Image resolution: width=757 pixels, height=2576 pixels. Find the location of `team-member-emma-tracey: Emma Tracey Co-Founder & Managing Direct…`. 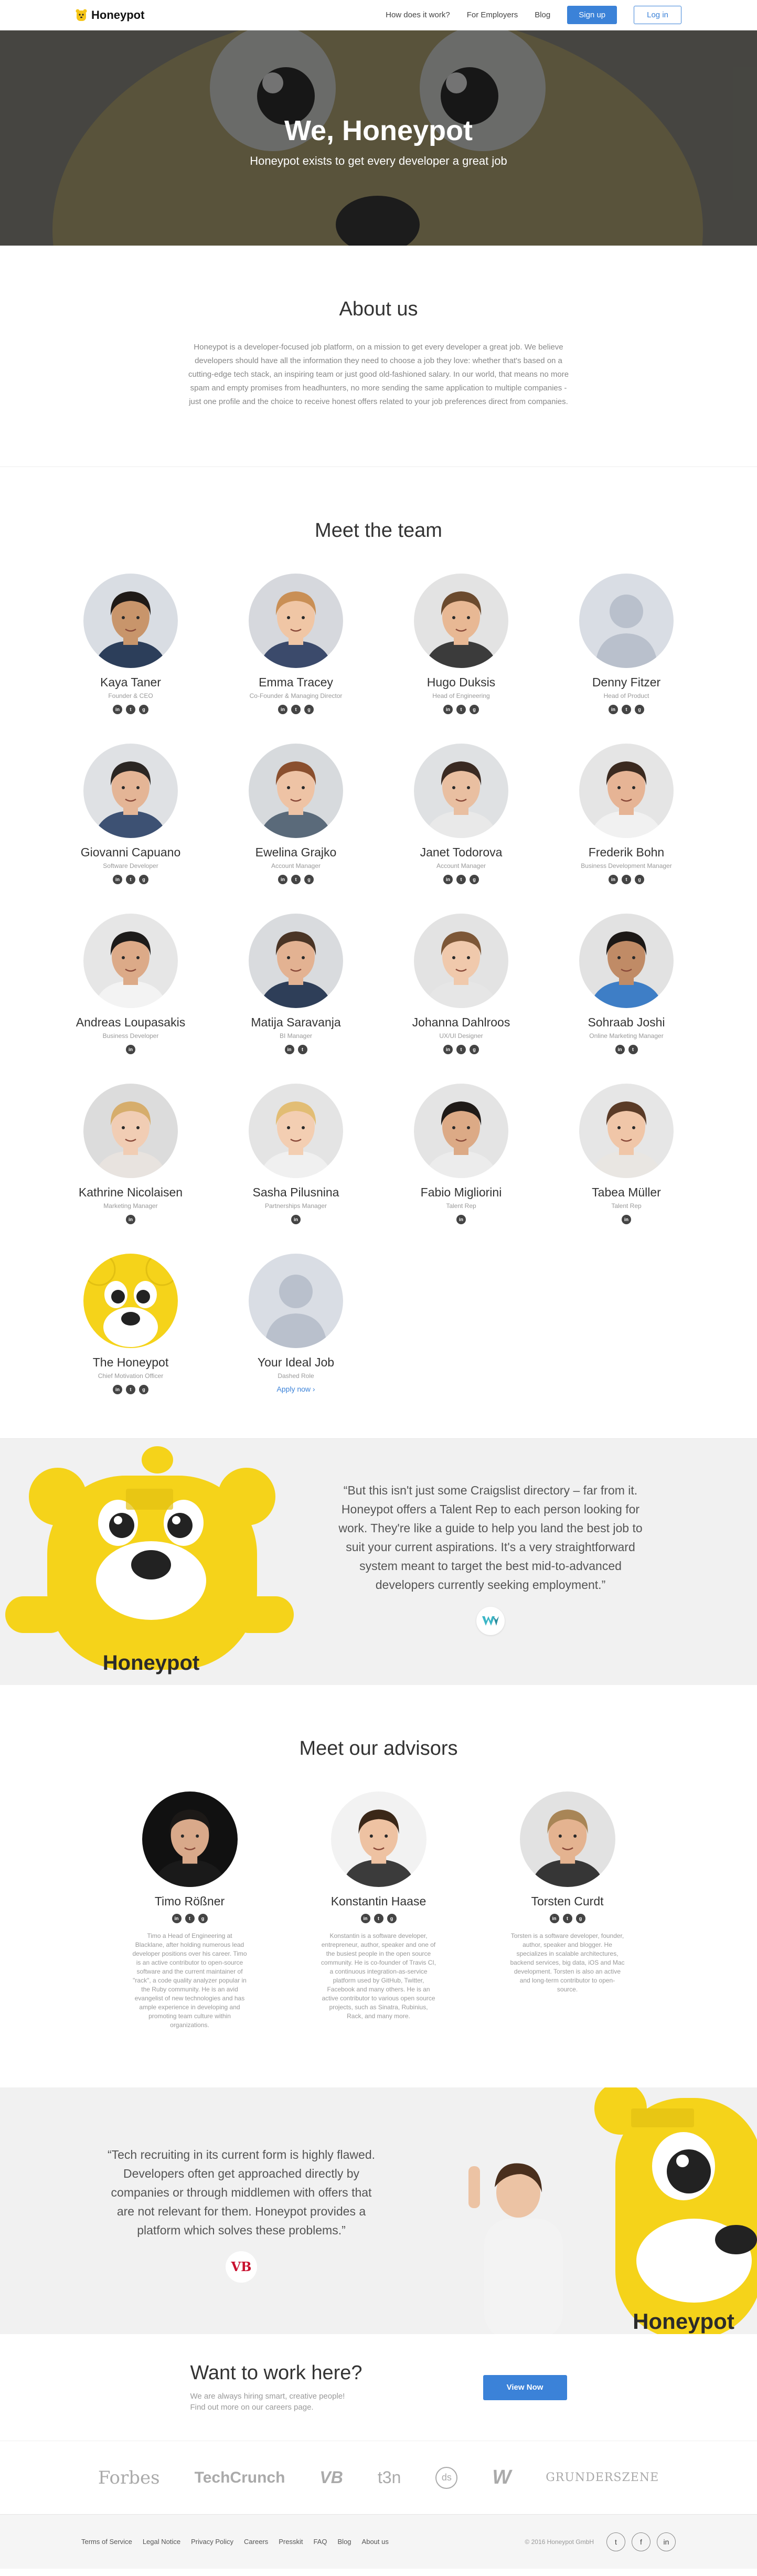

team-member-emma-tracey: Emma Tracey Co-Founder & Managing Direct… is located at coordinates (296, 645).